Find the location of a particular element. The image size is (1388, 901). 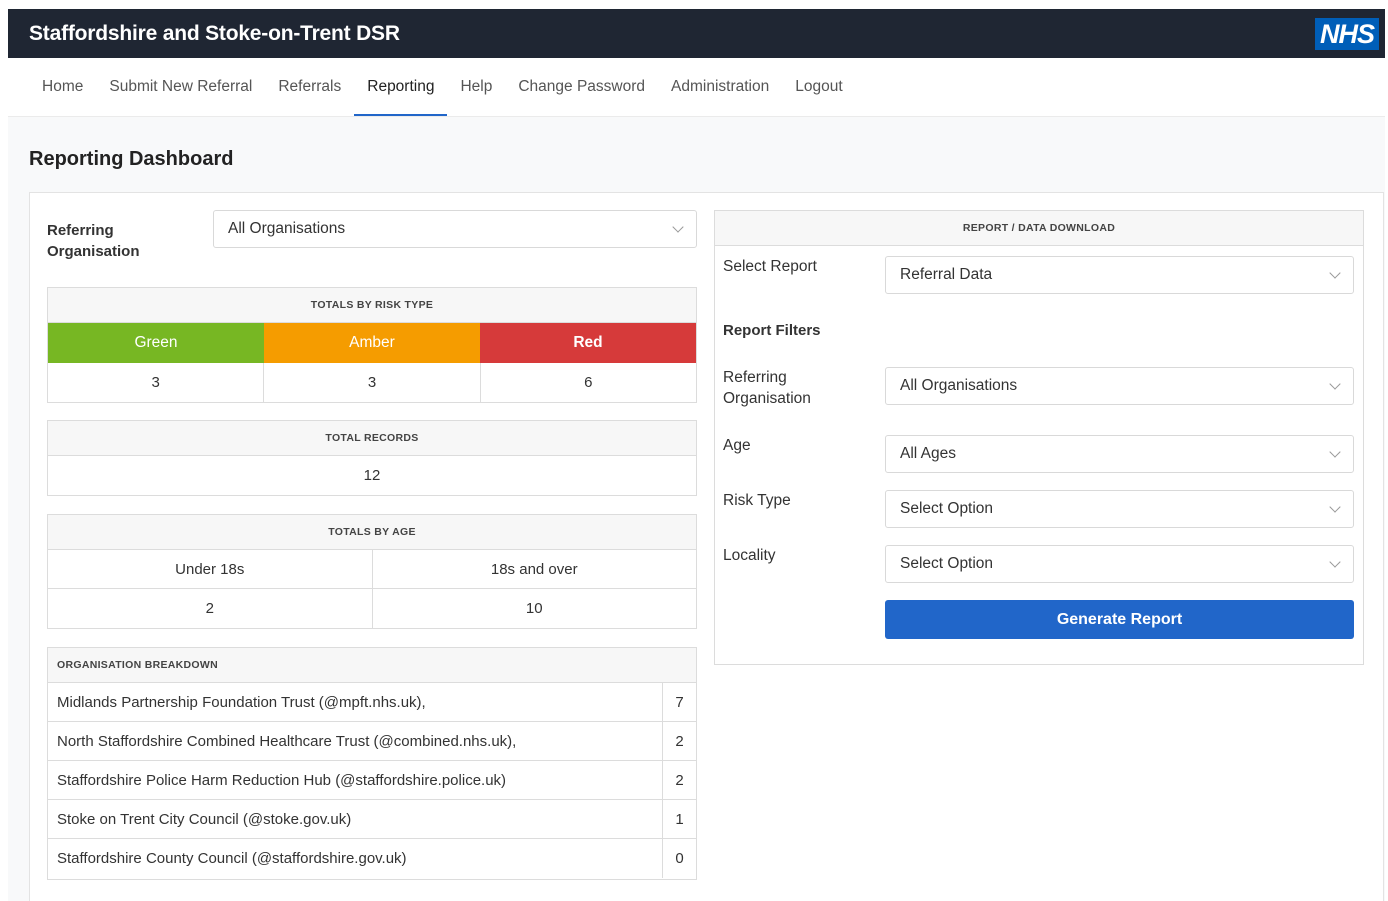

nav-item-reporting: Reporting is located at coordinates (401, 88).